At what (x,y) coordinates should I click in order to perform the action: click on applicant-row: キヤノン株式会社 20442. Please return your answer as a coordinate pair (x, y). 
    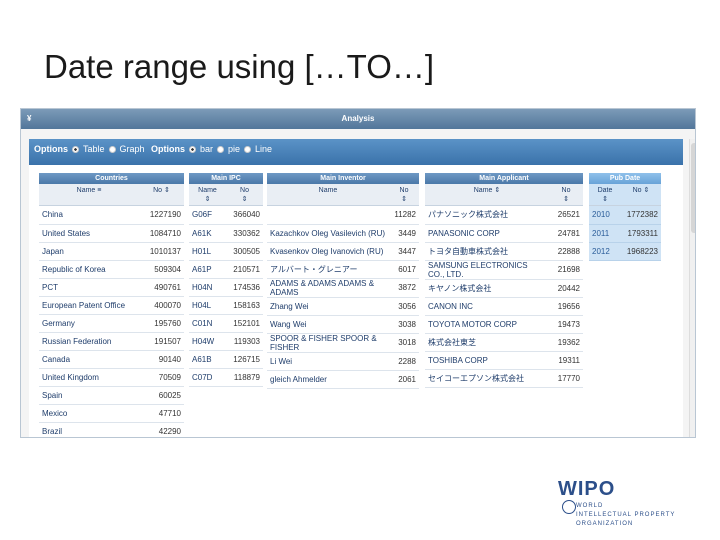
    Looking at the image, I should click on (504, 288).